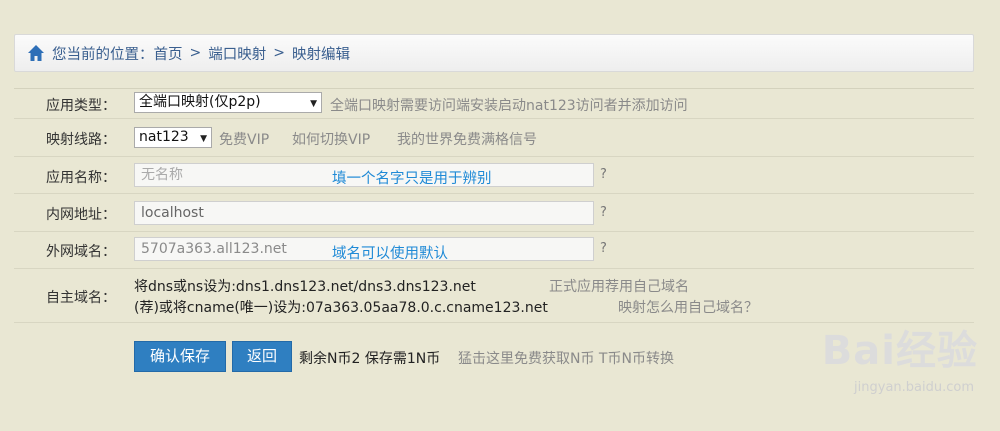 The image size is (1000, 431). I want to click on app-name-label: 应用名称：, so click(81, 178).